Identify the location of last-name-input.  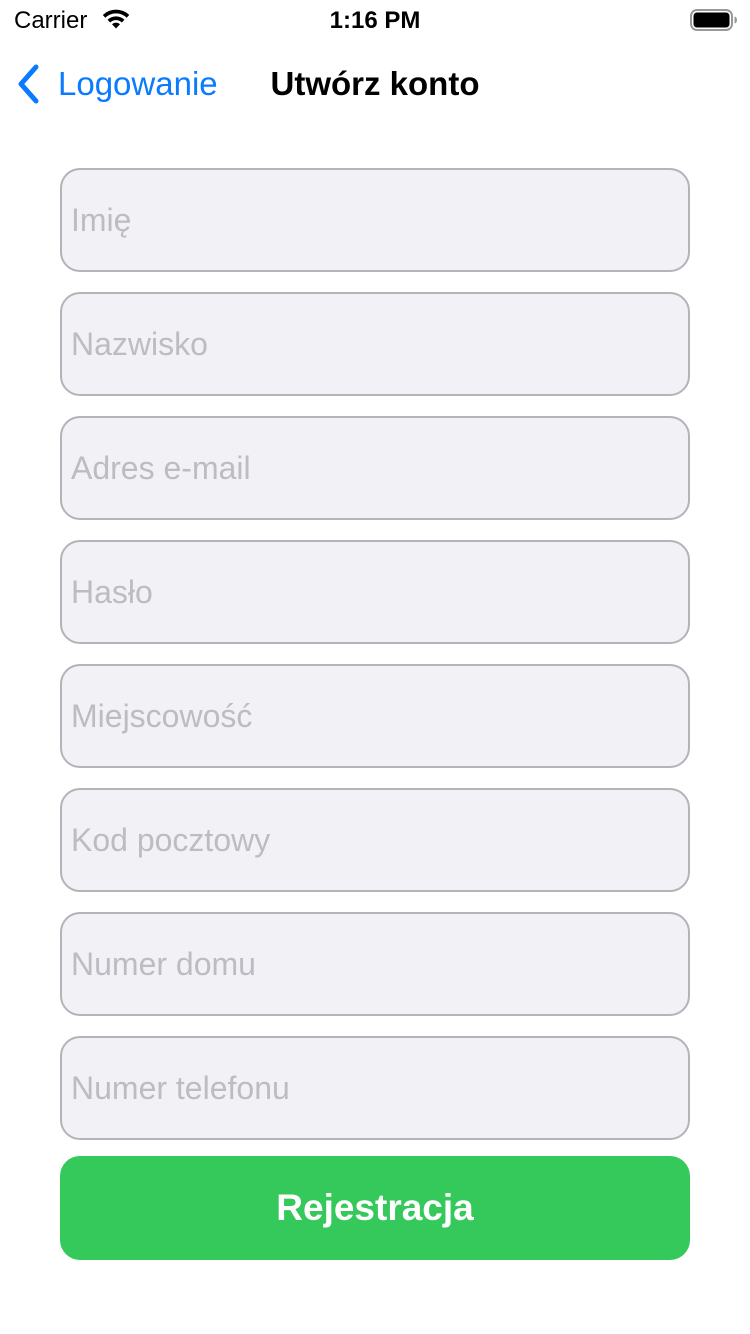
(379, 344).